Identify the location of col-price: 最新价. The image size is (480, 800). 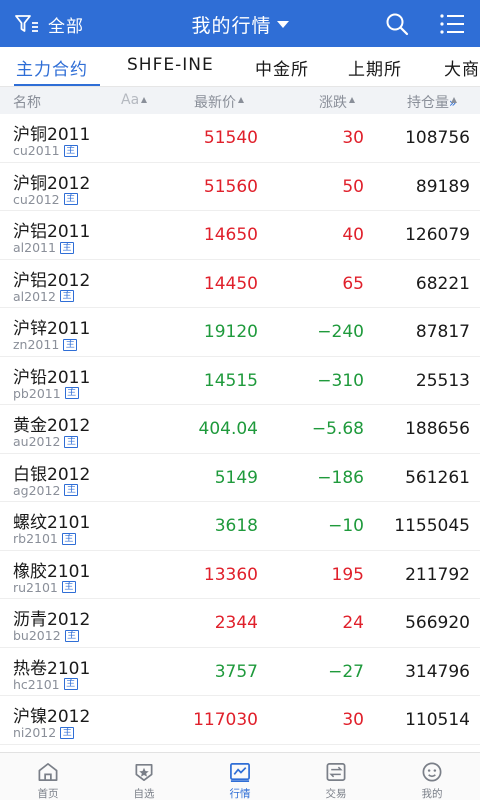
(219, 102).